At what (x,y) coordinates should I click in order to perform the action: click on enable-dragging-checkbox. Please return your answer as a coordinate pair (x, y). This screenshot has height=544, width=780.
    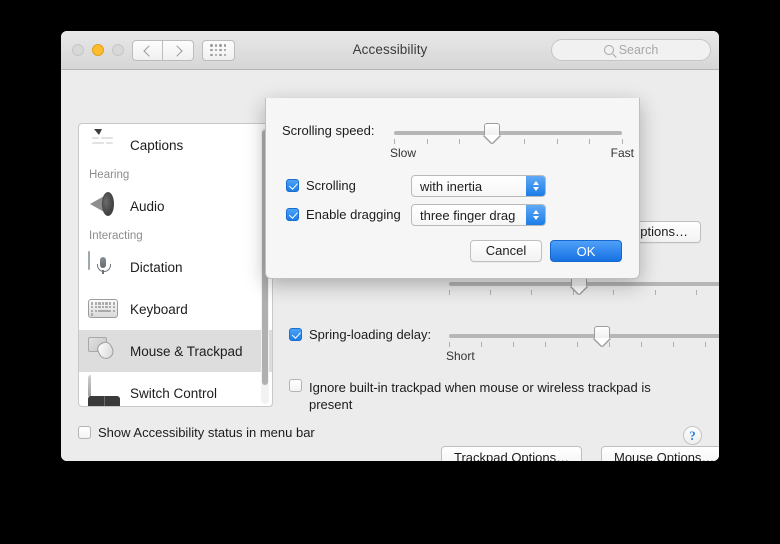
    Looking at the image, I should click on (292, 214).